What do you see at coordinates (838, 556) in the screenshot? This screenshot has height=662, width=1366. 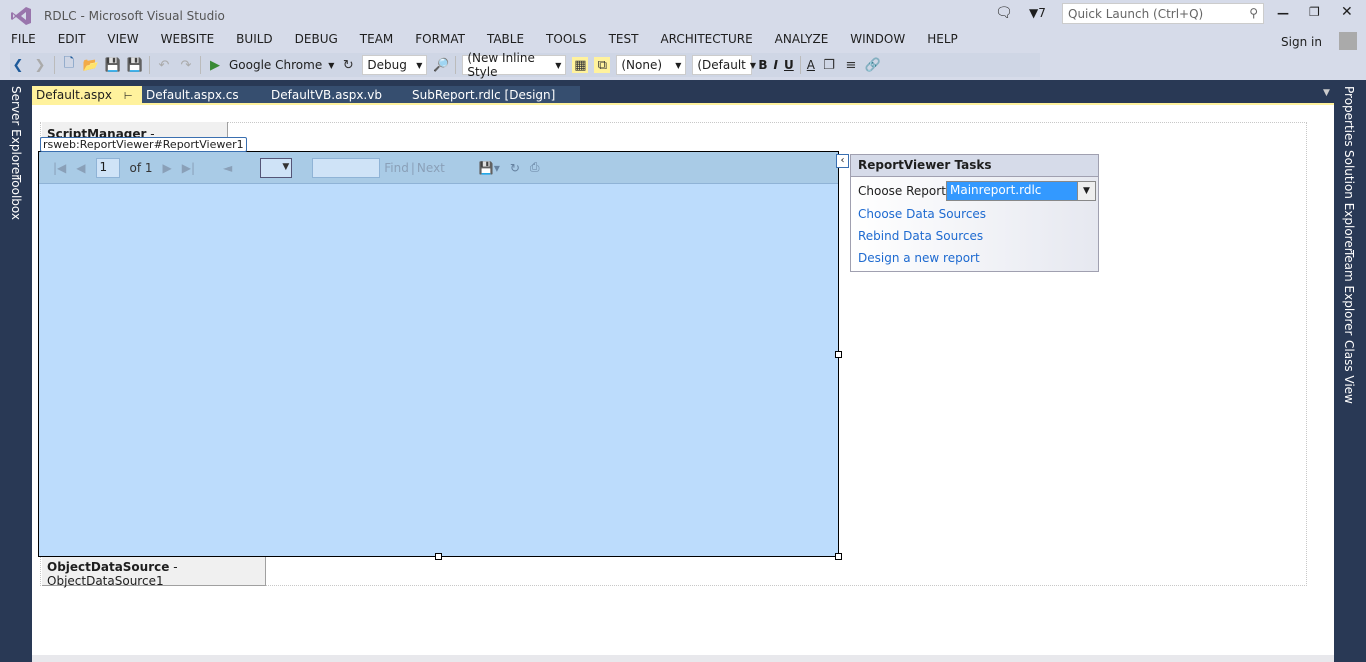 I see `resize-handle-corner` at bounding box center [838, 556].